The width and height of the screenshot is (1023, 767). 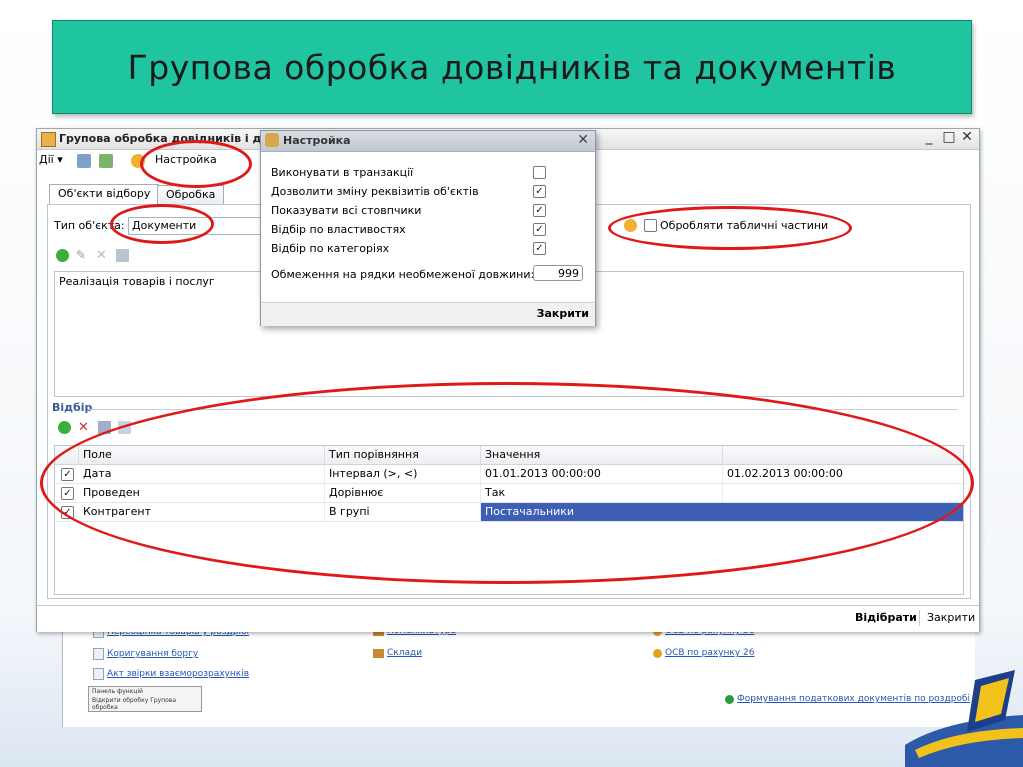 I want to click on slide-title: Групова обробка довідників та документів, so click(x=512, y=67).